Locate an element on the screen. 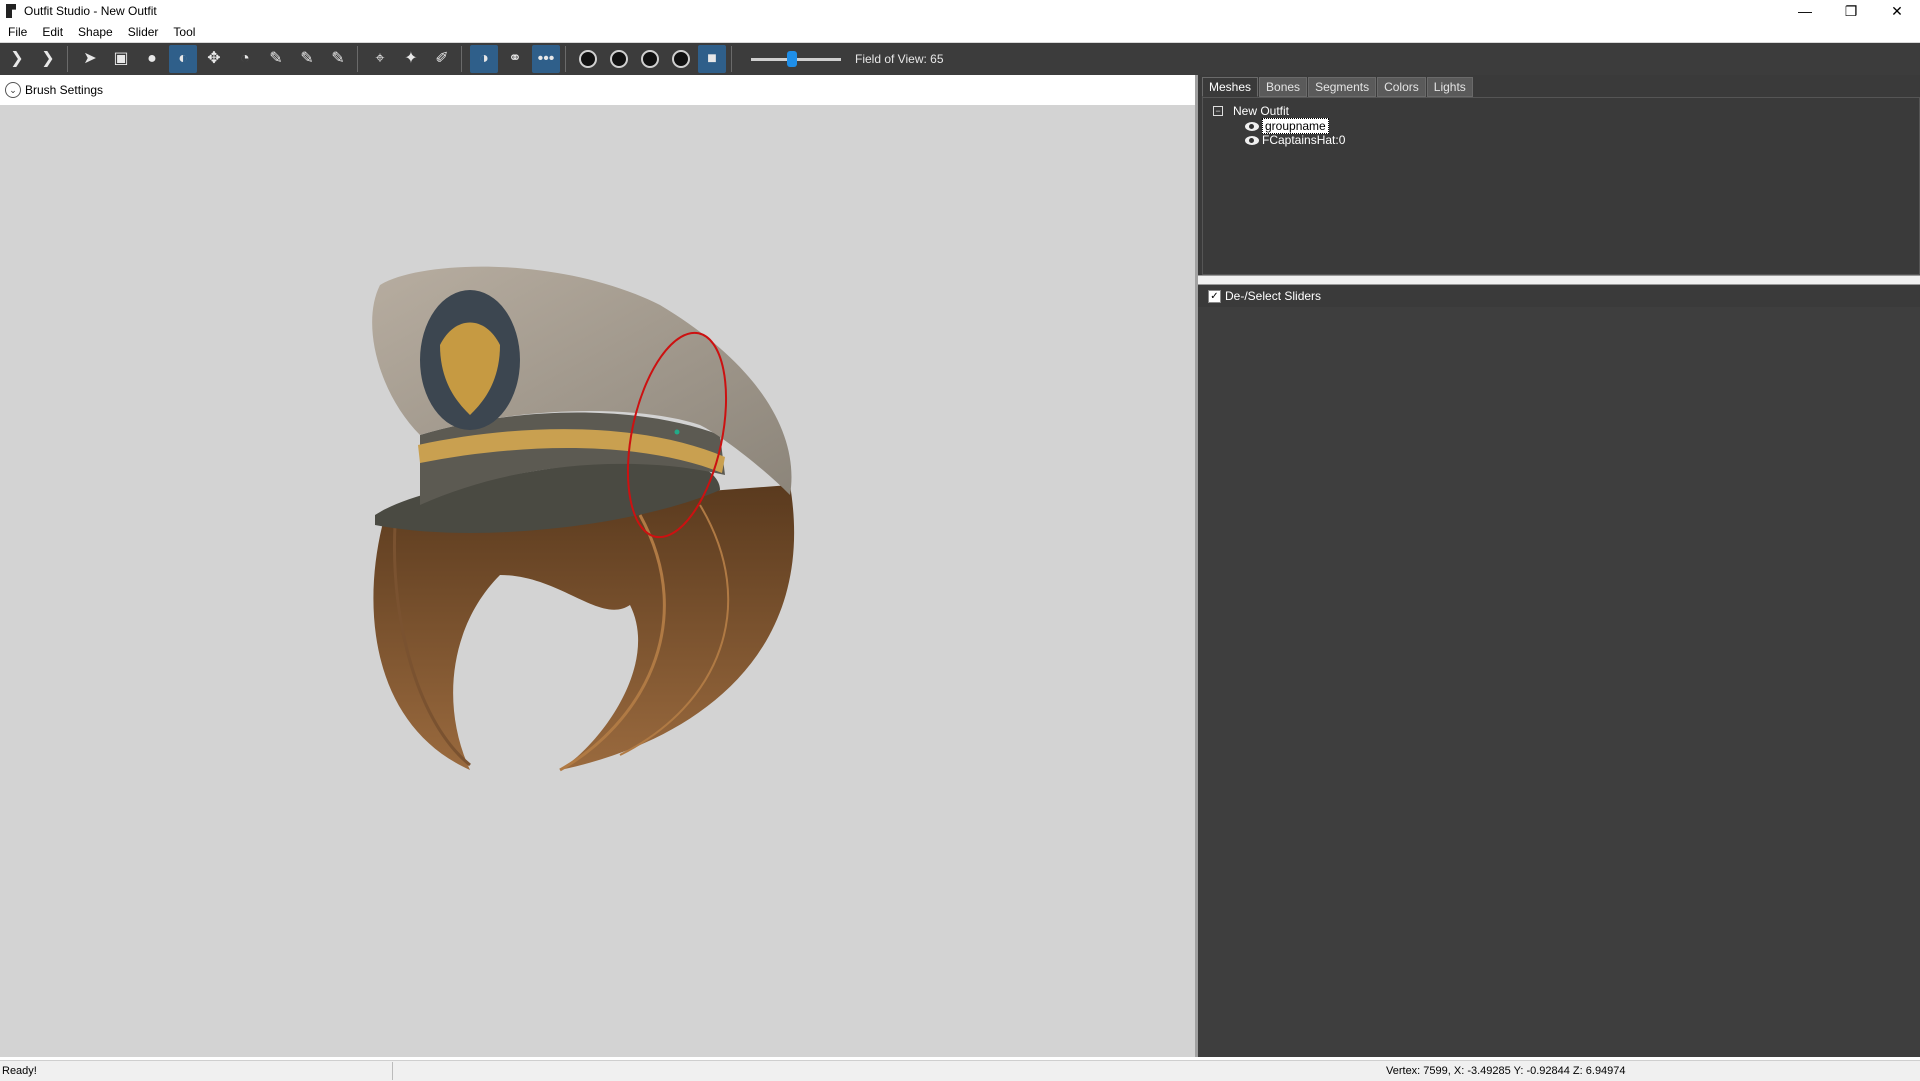 The height and width of the screenshot is (1081, 1920). panel-tabs: Meshes Bones Segments Colors Lights is located at coordinates (1338, 87).